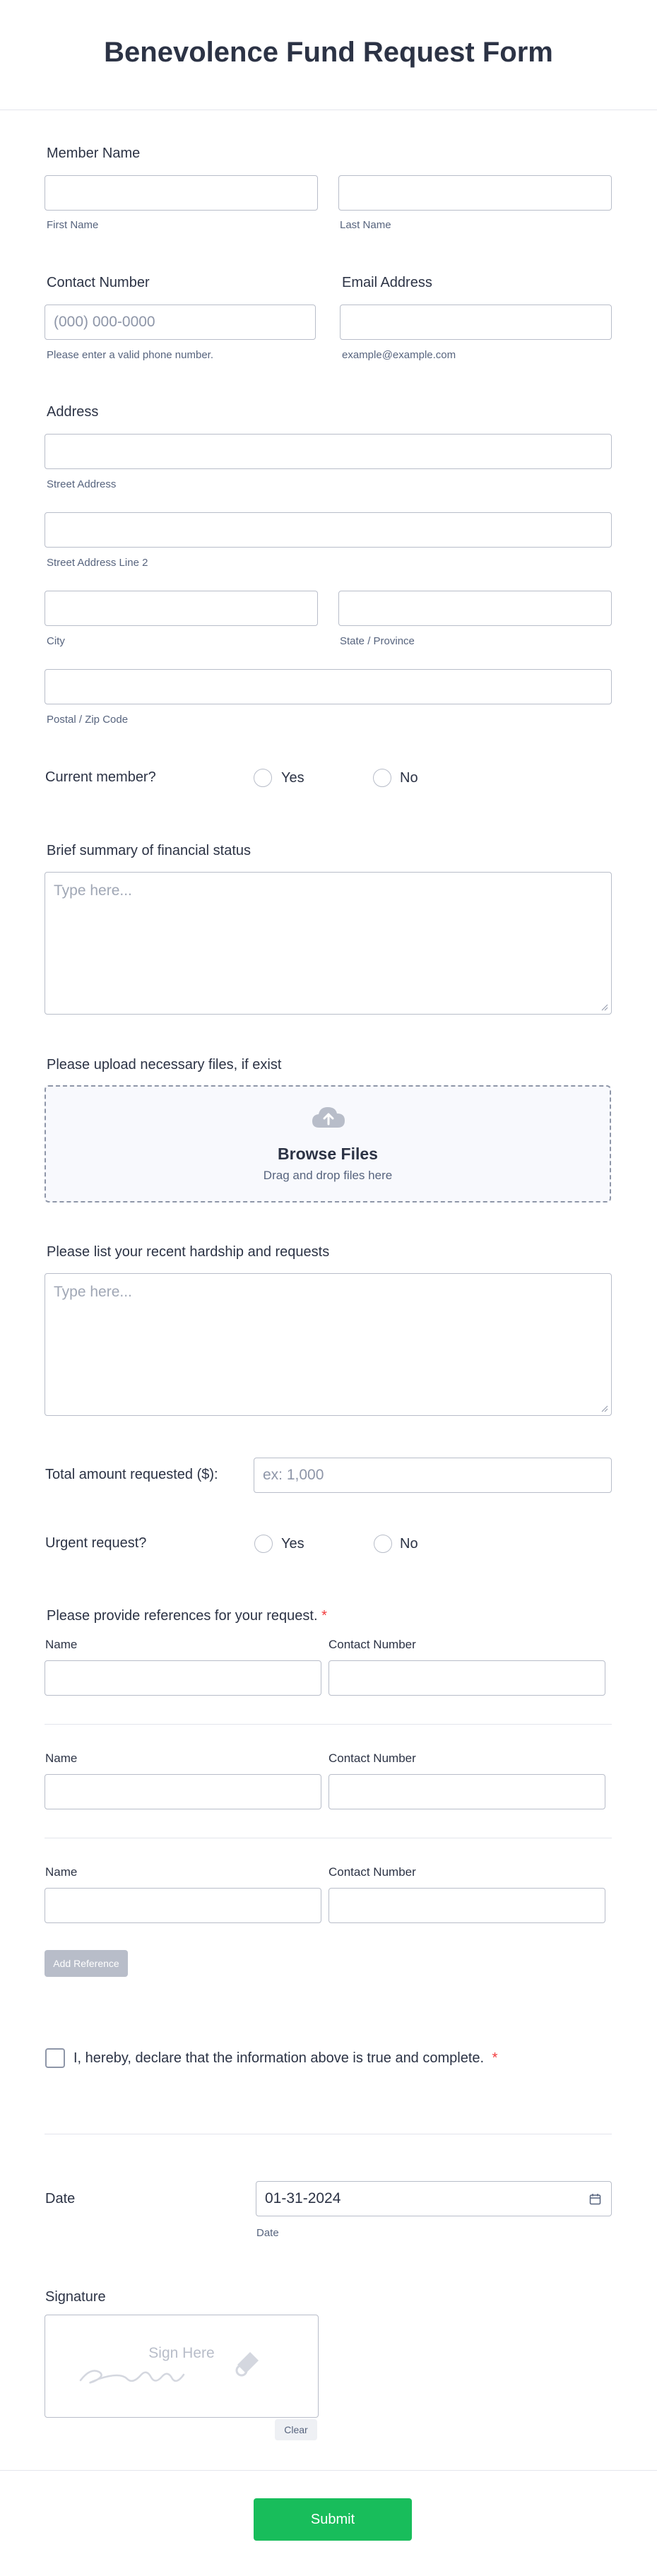 The width and height of the screenshot is (657, 2576). What do you see at coordinates (328, 1724) in the screenshot?
I see `reference-divider` at bounding box center [328, 1724].